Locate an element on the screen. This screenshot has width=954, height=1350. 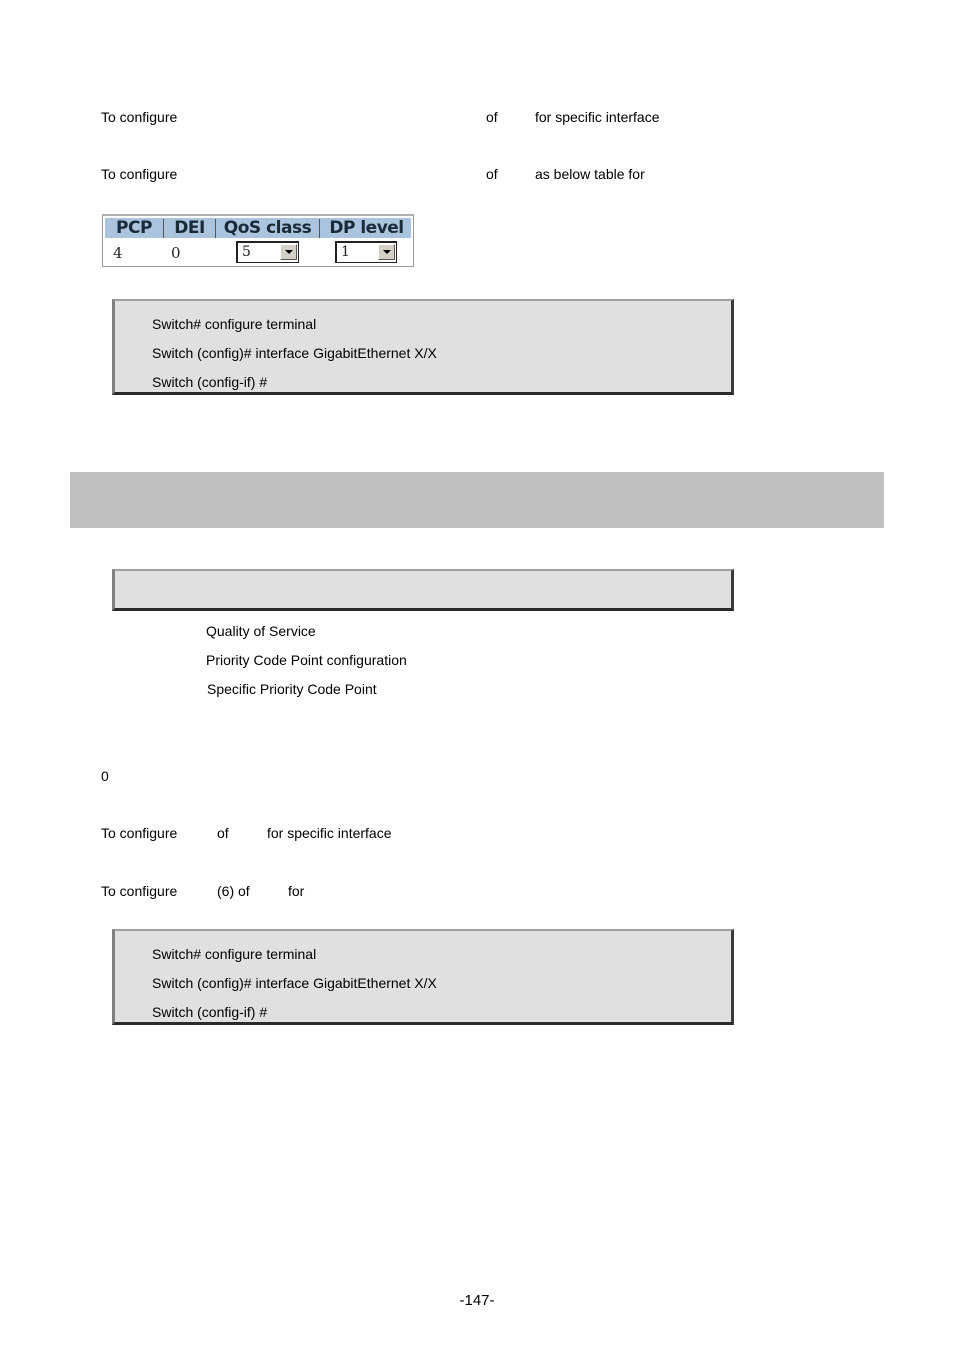
header-dei: DEI is located at coordinates (189, 228).